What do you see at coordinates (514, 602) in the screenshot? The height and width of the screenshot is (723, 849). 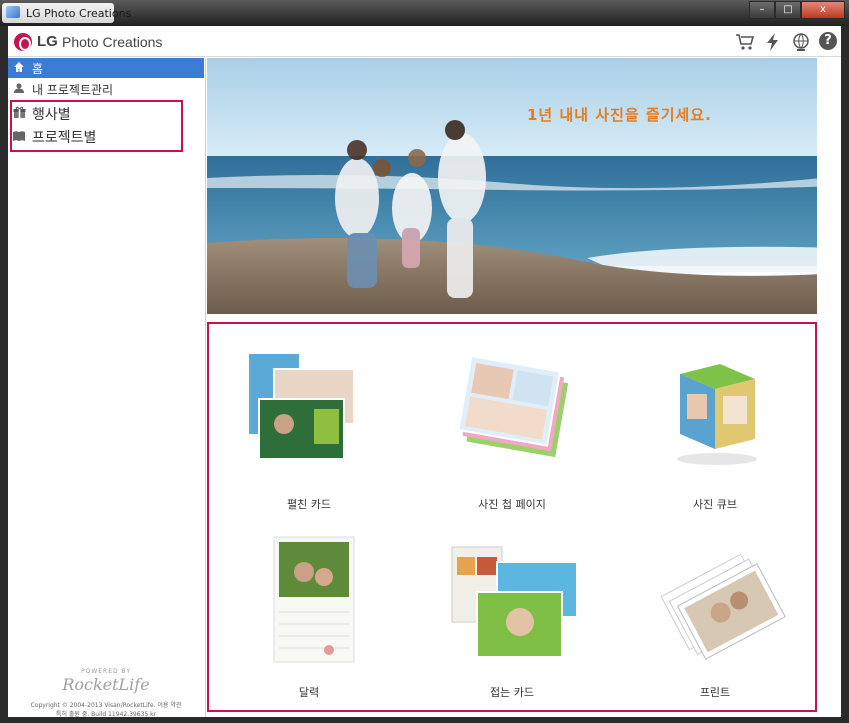 I see `folded-card-thumbnail` at bounding box center [514, 602].